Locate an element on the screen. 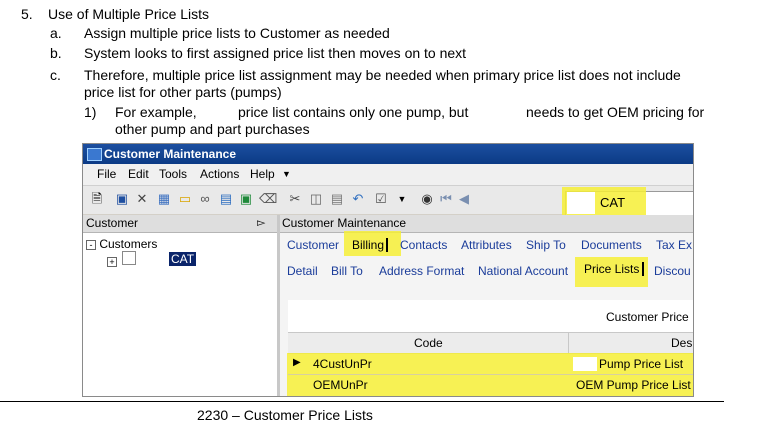 The height and width of the screenshot is (428, 767). tab-contacts: Contacts is located at coordinates (423, 245).